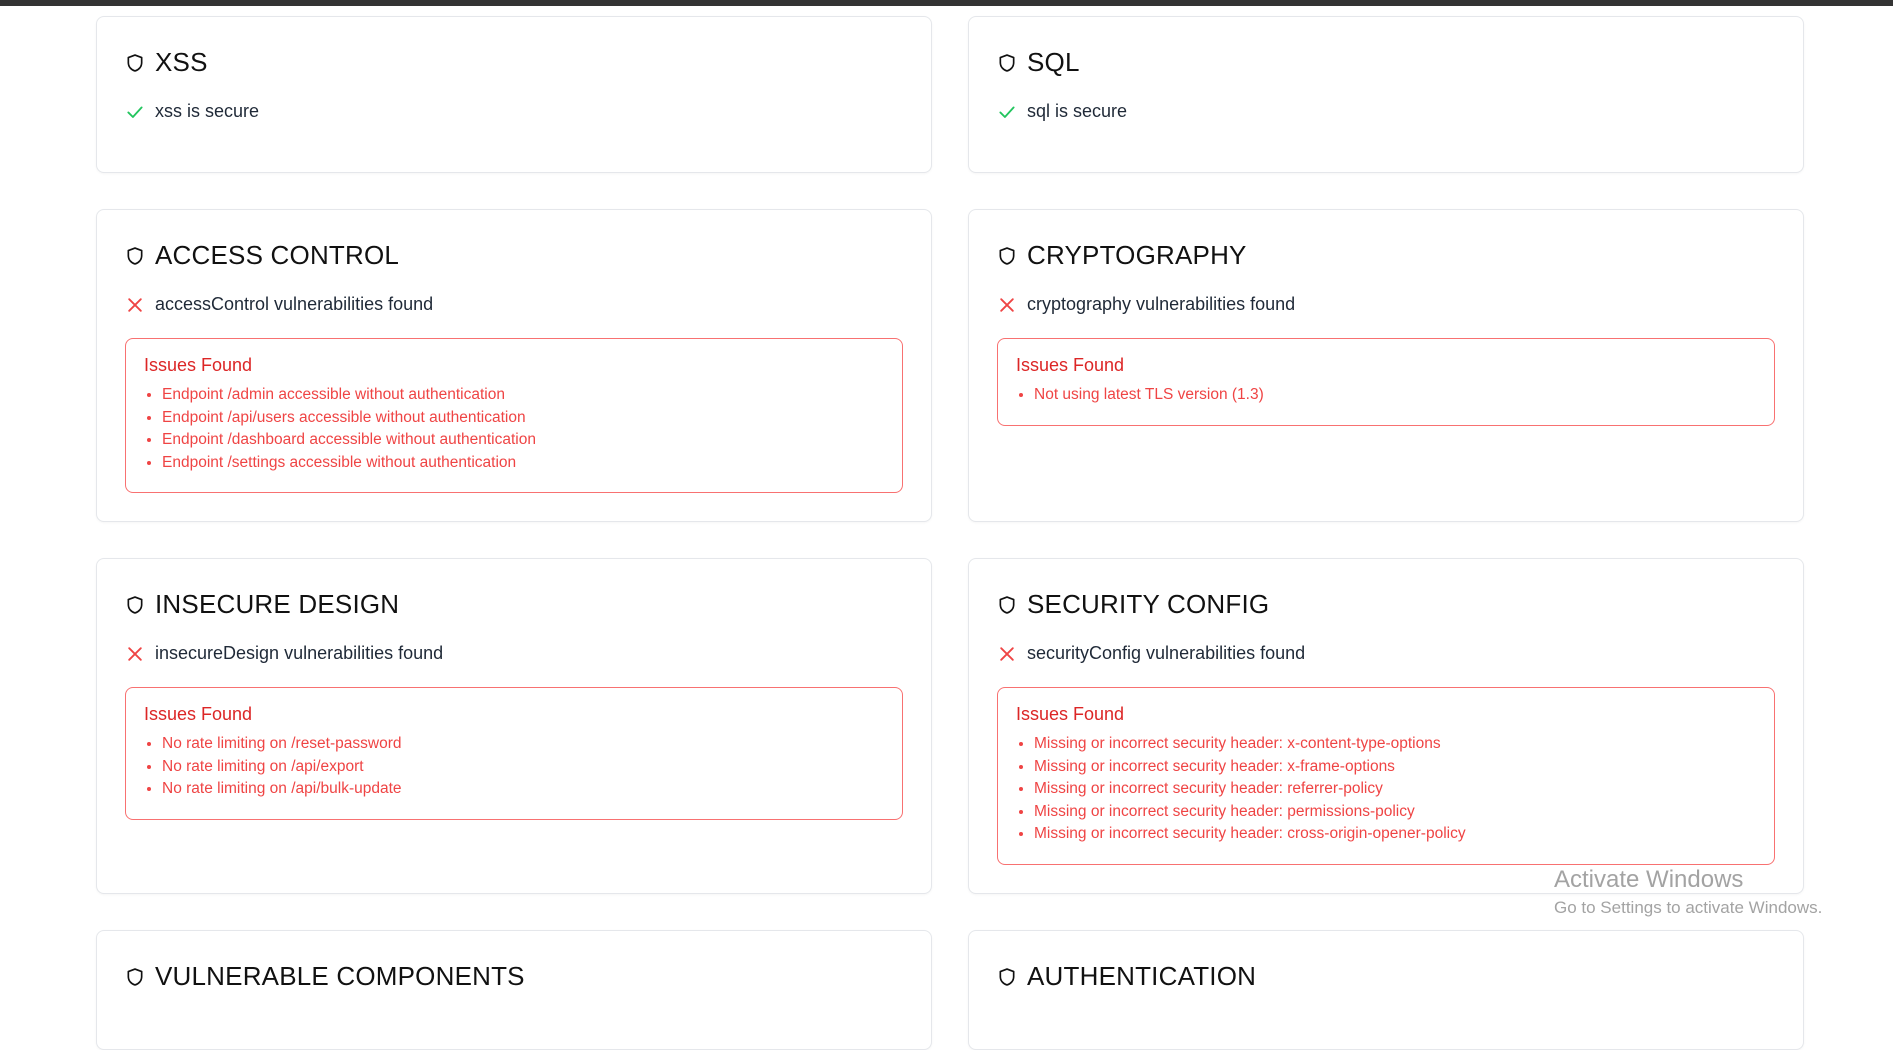 The width and height of the screenshot is (1893, 1050). What do you see at coordinates (1386, 94) in the screenshot?
I see `check-card-sql: SQL sql is secure` at bounding box center [1386, 94].